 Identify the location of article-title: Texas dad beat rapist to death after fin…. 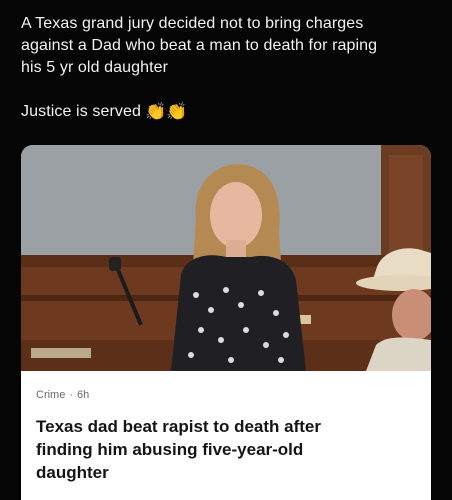
(226, 449).